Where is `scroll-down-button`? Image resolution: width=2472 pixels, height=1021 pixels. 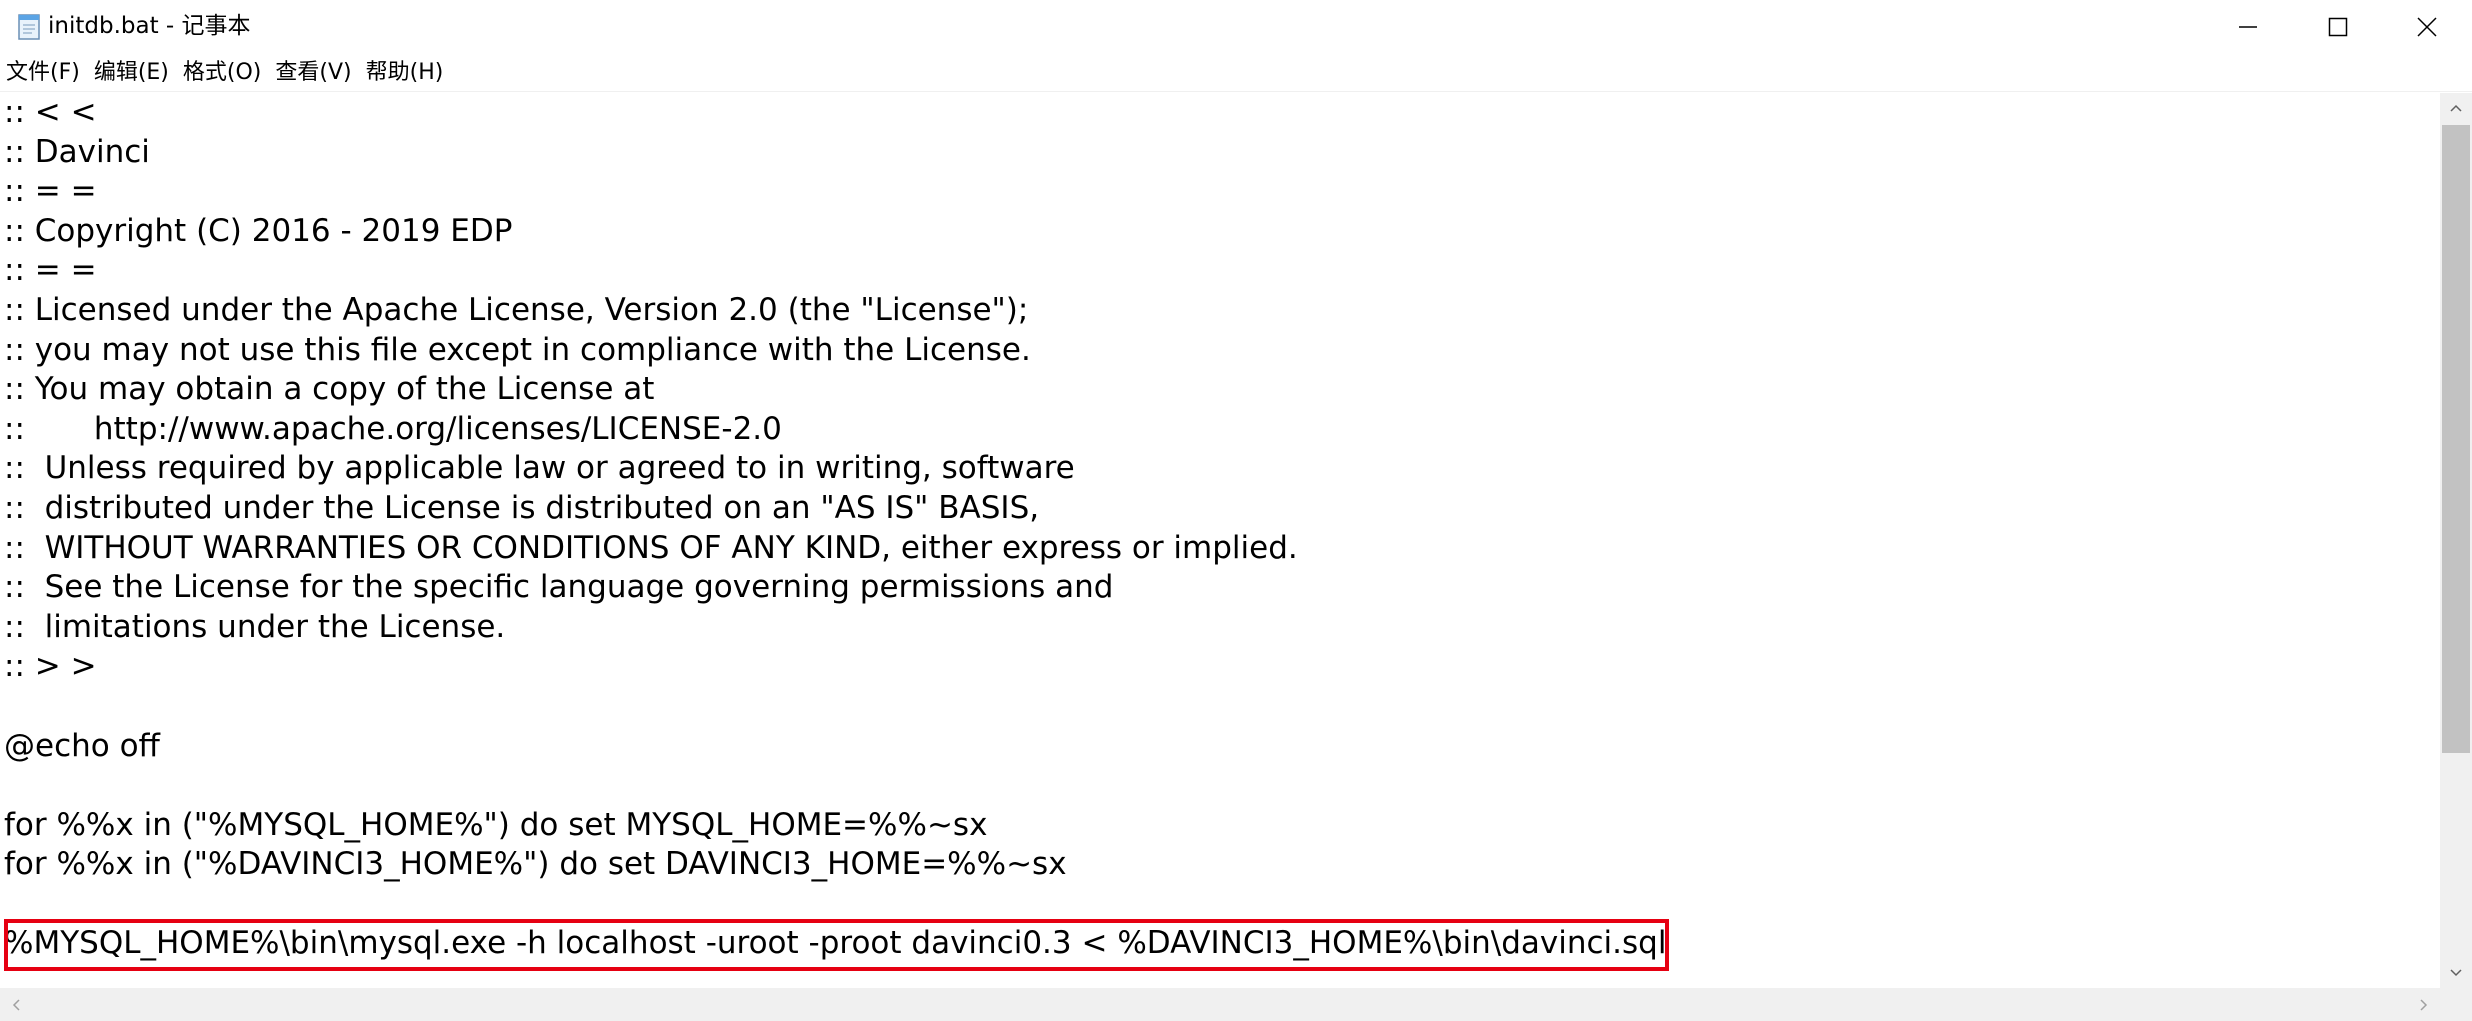 scroll-down-button is located at coordinates (2456, 973).